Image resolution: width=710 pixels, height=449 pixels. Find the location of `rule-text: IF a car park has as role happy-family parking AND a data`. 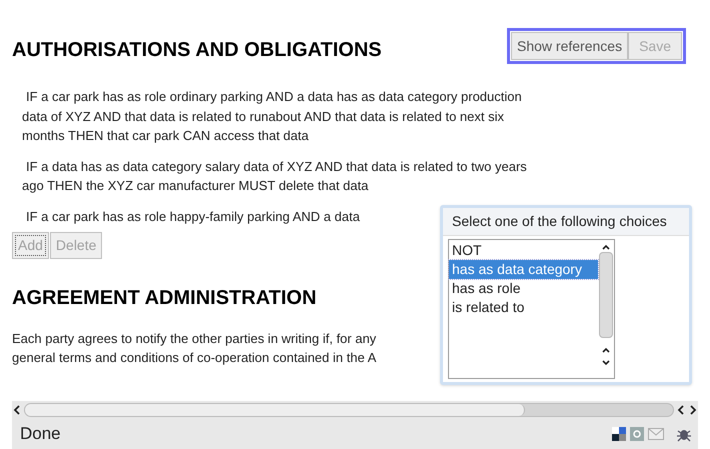

rule-text: IF a car park has as role happy-family parking AND a data is located at coordinates (192, 217).